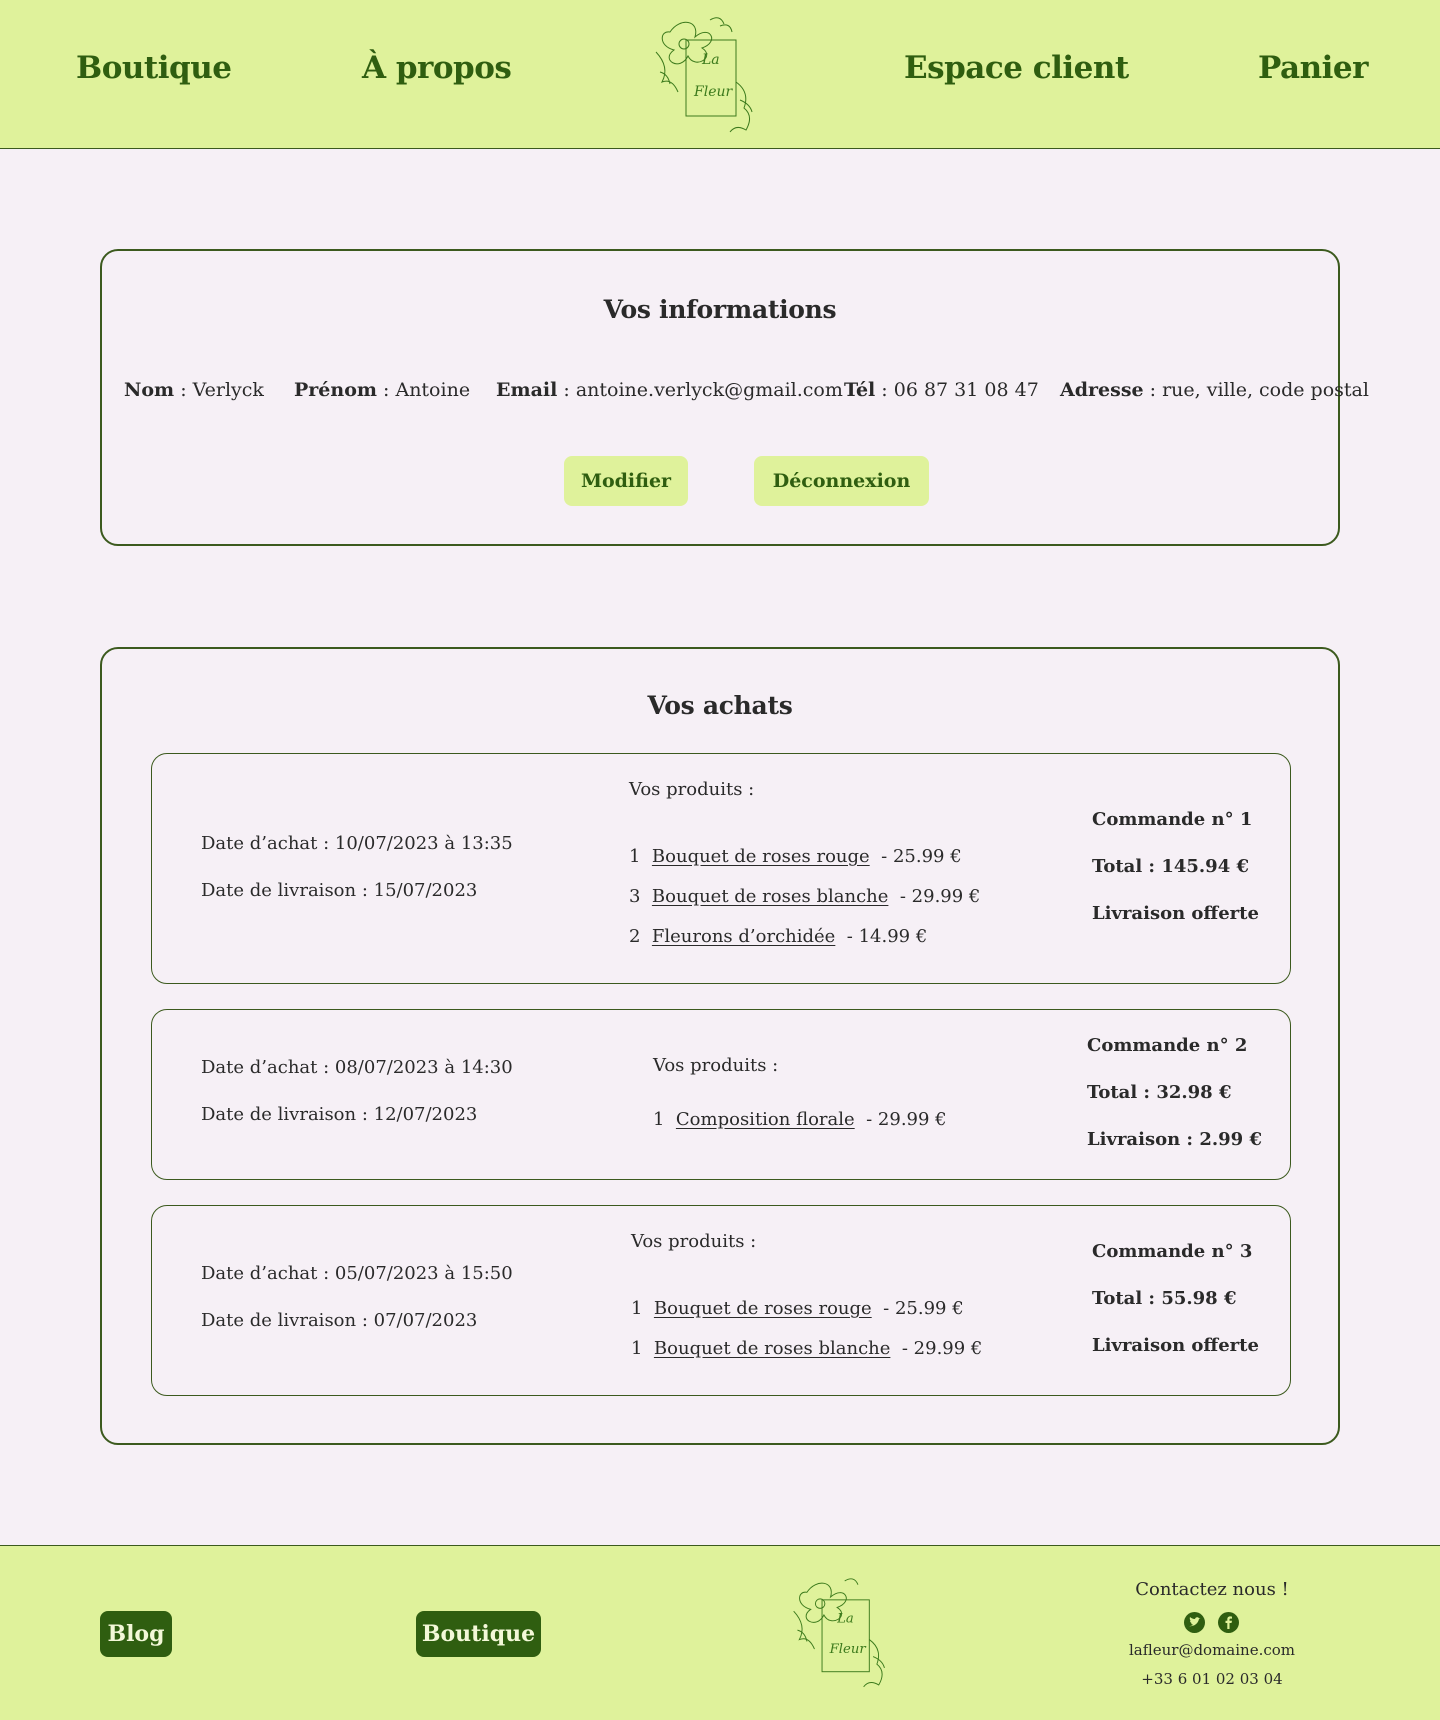 The height and width of the screenshot is (1720, 1440). Describe the element at coordinates (669, 390) in the screenshot. I see `info-email: Email : antoine.verlyck@gmail.com` at that location.